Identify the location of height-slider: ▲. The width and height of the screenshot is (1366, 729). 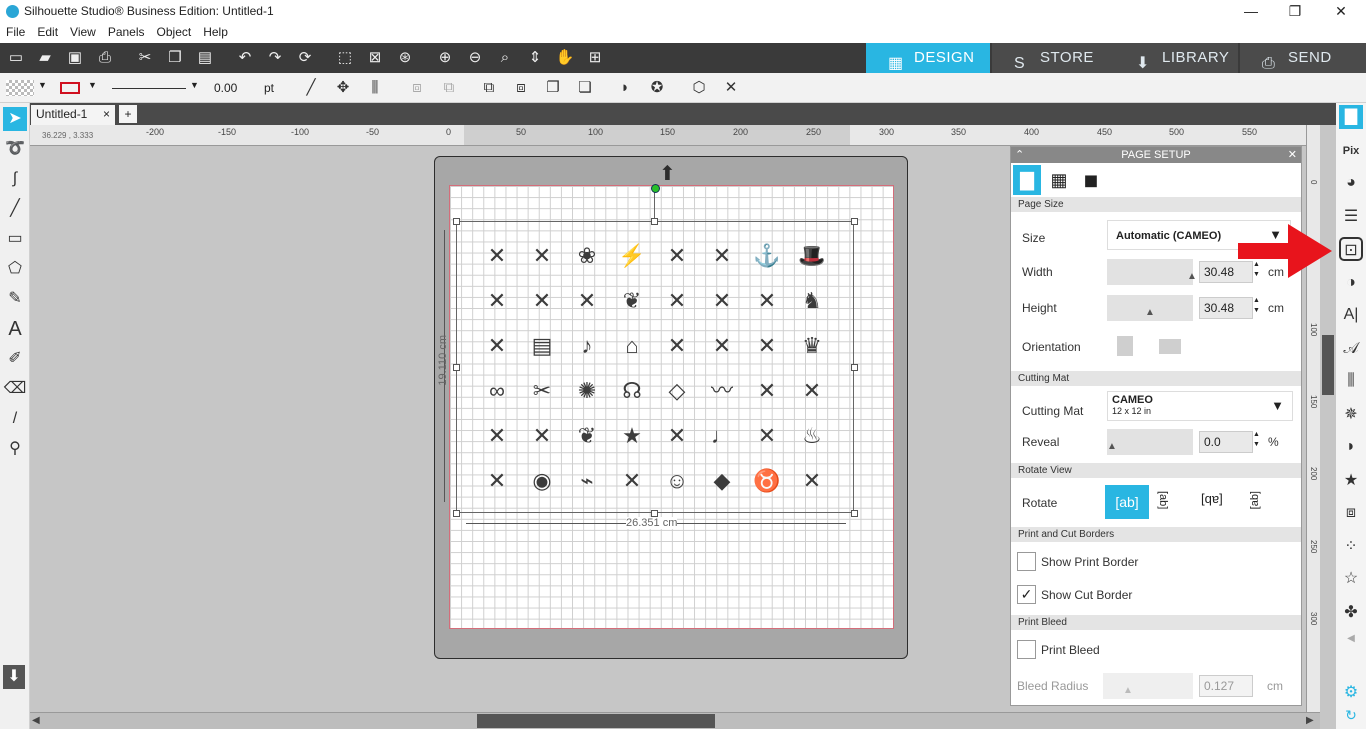
(1150, 308).